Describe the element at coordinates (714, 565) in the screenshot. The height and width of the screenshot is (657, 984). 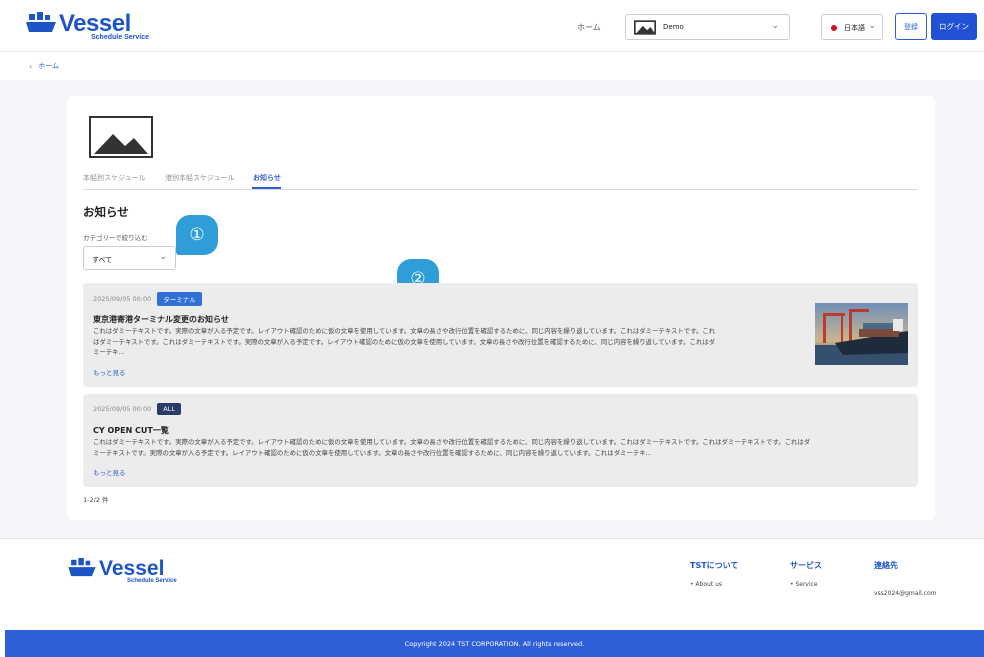
I see `footer-about-heading: TSTについて` at that location.